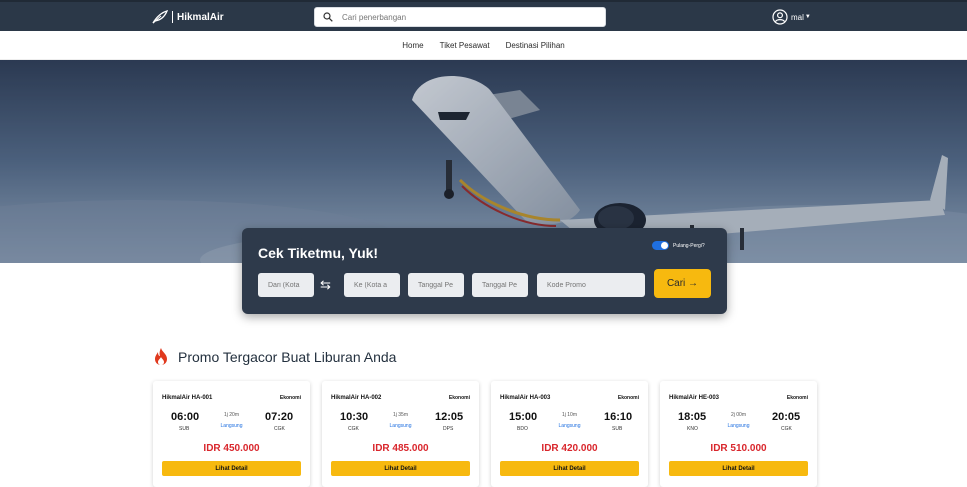 This screenshot has width=967, height=487. I want to click on nav-item-tiket-pesawat: Tiket Pesawat, so click(465, 45).